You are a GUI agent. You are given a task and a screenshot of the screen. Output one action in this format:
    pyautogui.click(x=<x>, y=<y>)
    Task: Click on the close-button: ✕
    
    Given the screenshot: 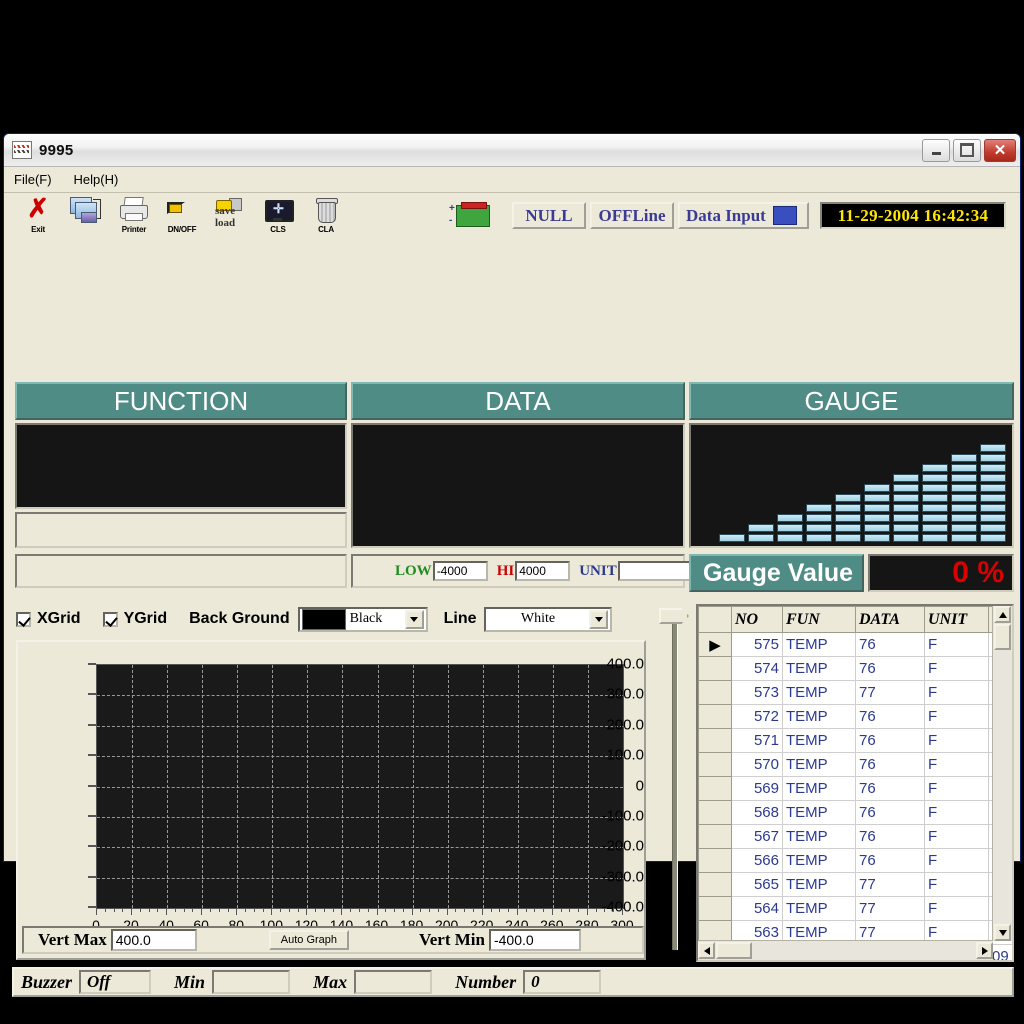 What is the action you would take?
    pyautogui.click(x=1000, y=150)
    